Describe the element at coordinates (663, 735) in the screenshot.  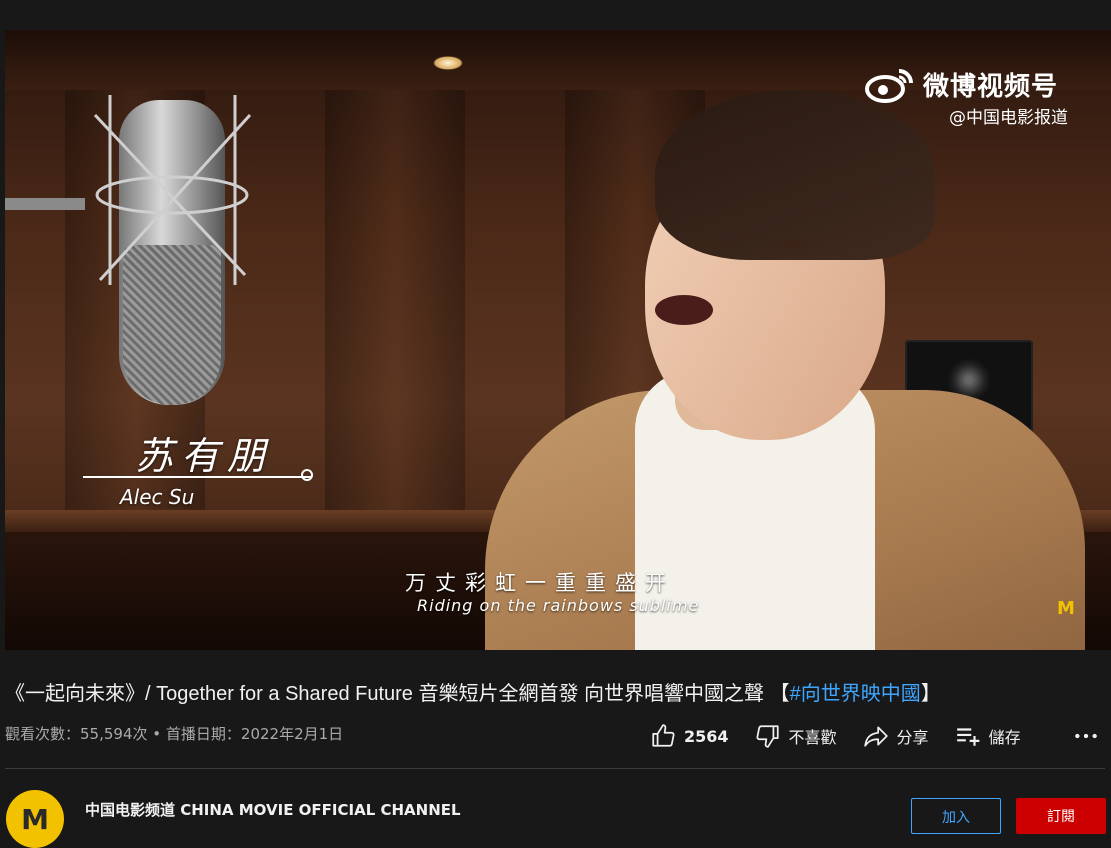
I see `thumbs-up-icon` at that location.